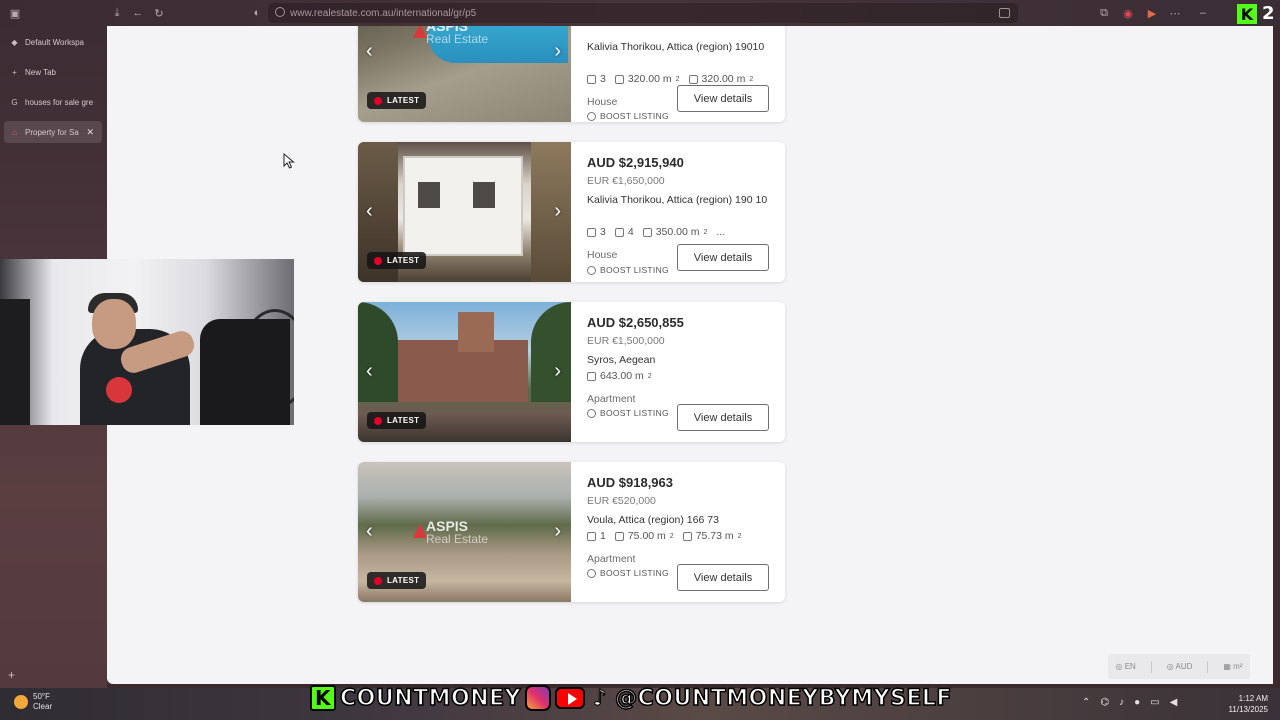 Image resolution: width=1280 pixels, height=720 pixels. I want to click on minimize-icon: –, so click(1203, 13).